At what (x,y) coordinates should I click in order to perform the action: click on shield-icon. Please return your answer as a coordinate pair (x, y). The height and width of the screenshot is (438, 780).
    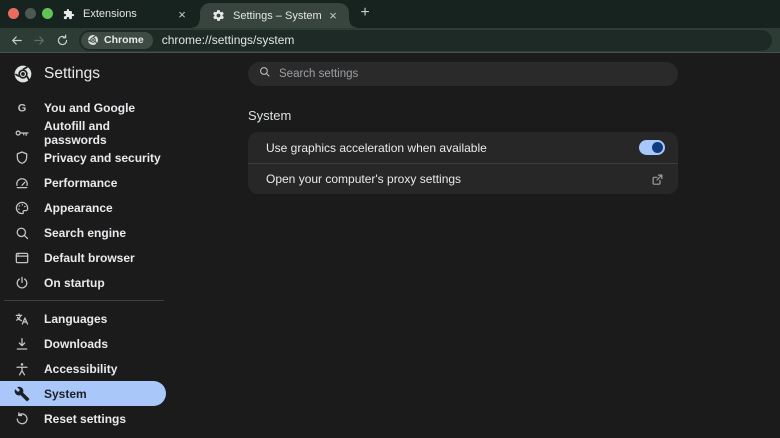
    Looking at the image, I should click on (22, 158).